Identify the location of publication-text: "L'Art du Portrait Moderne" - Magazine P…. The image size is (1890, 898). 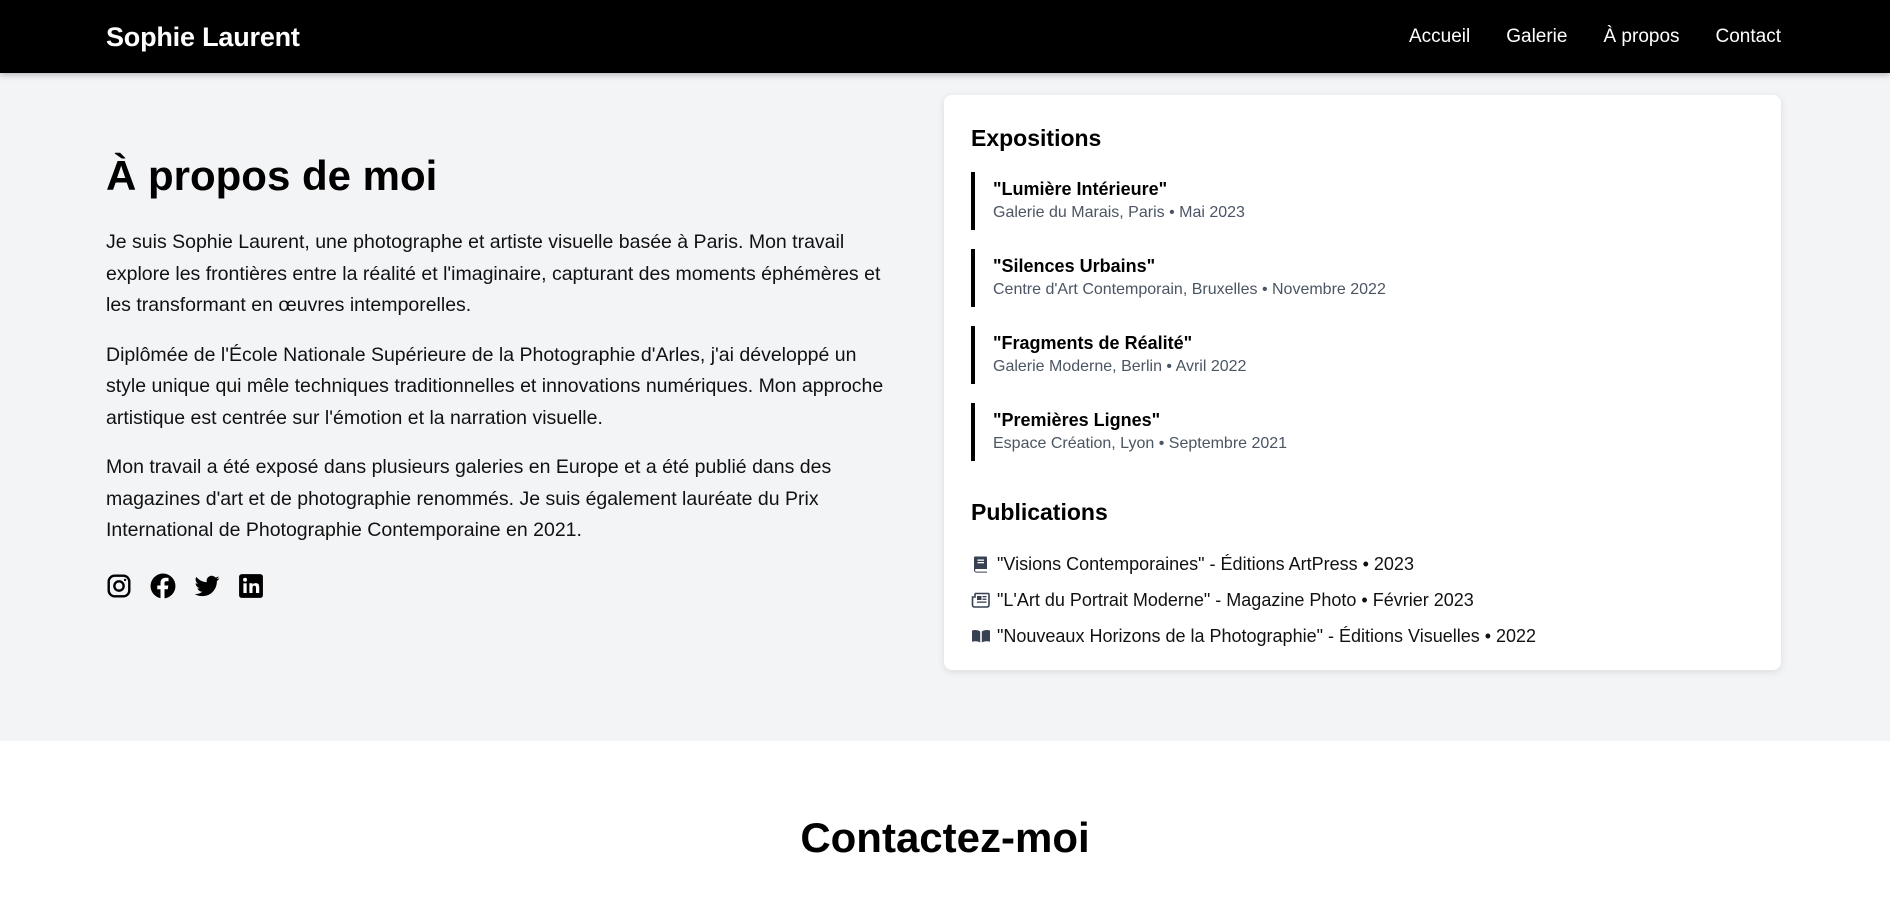
(1235, 599).